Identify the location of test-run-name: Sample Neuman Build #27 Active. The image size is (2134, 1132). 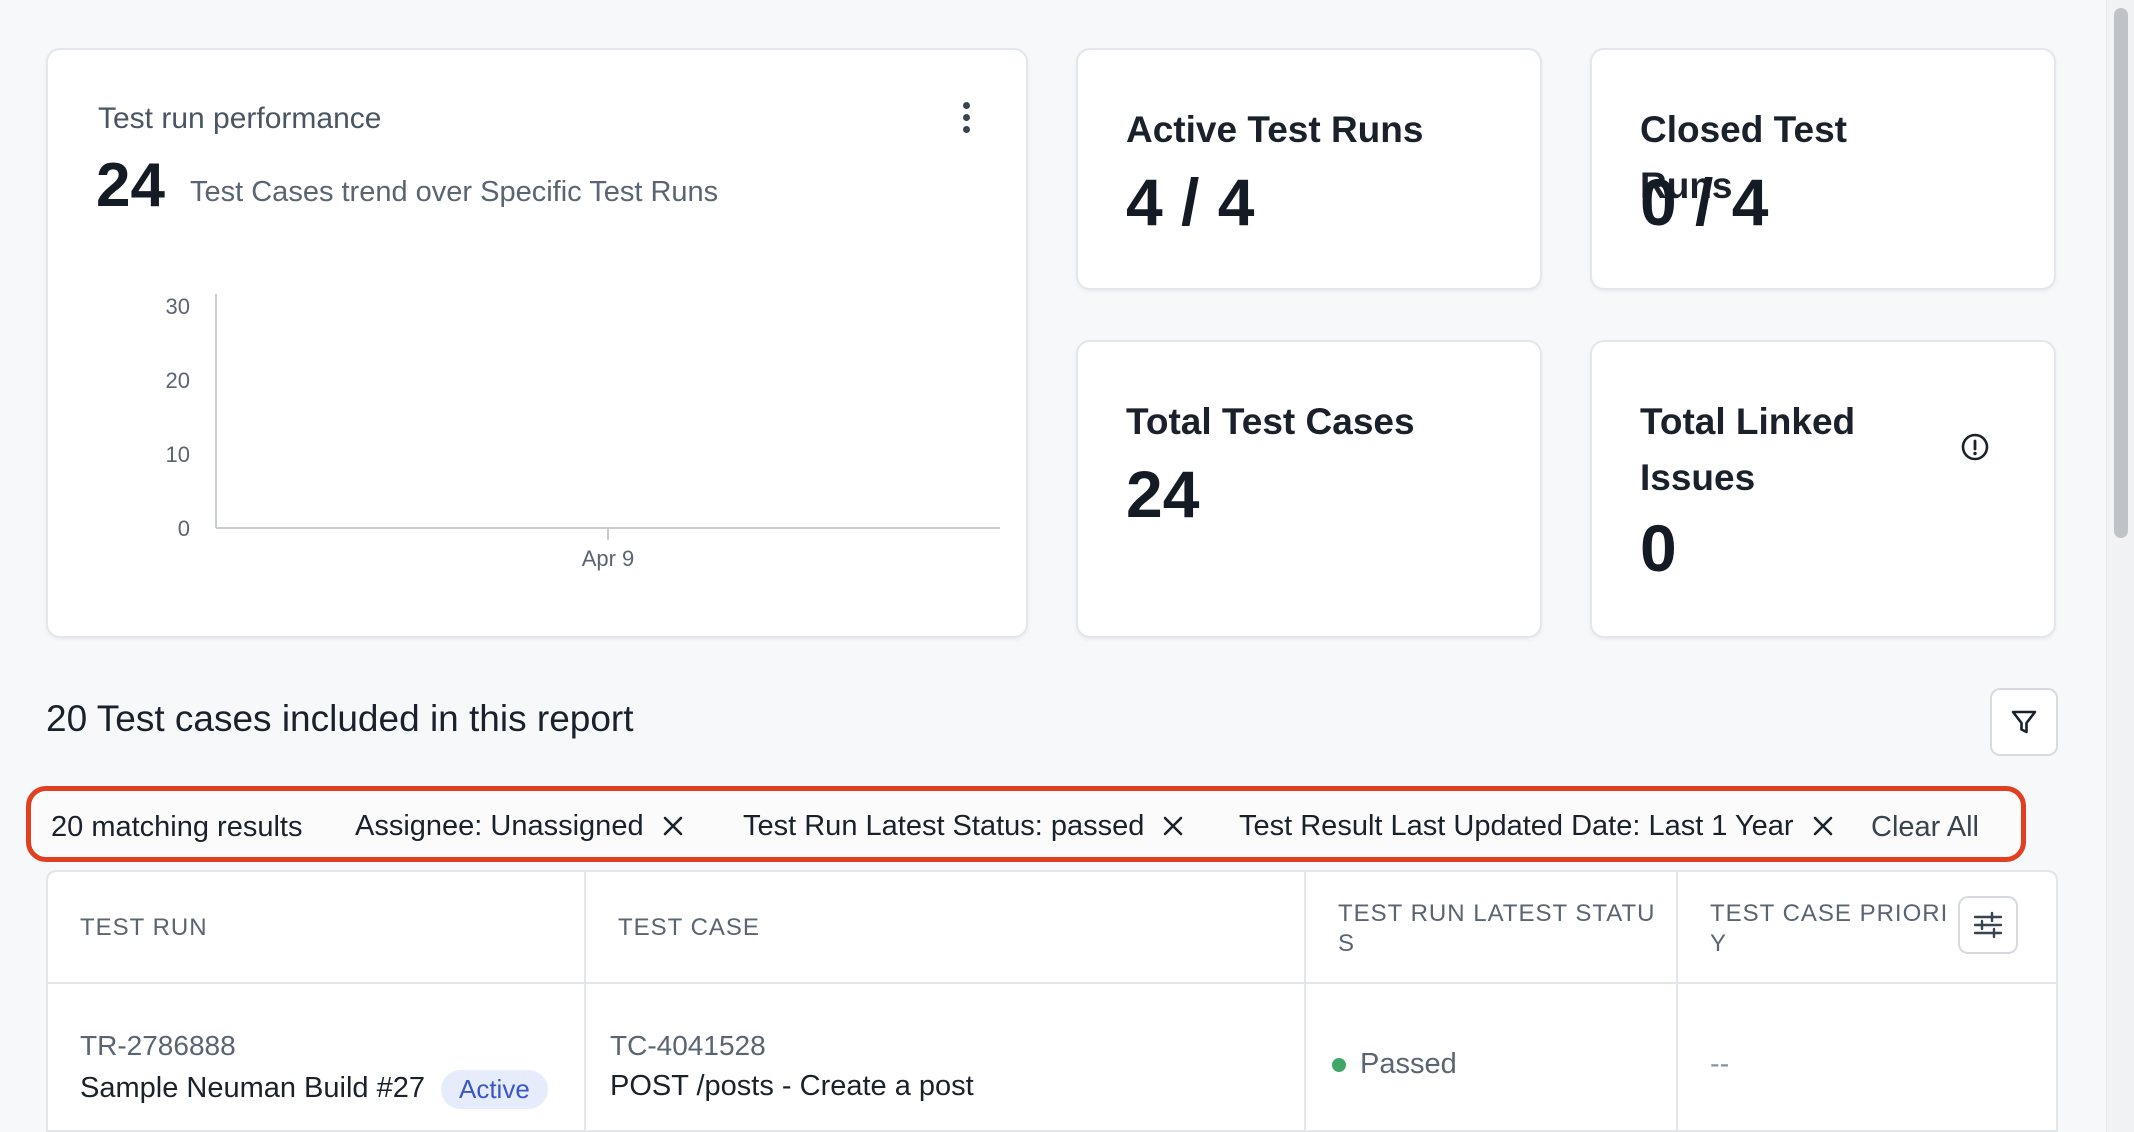
(314, 1089).